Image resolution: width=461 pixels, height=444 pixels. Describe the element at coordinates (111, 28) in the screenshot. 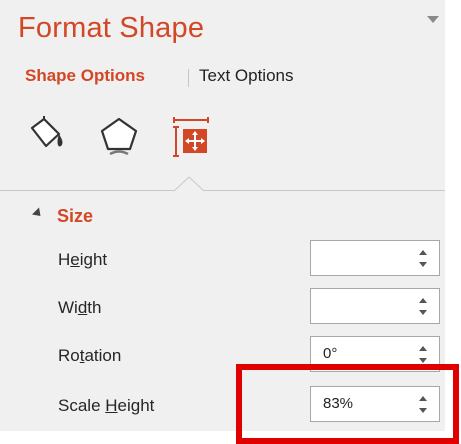

I see `pane-title: Format Shape` at that location.